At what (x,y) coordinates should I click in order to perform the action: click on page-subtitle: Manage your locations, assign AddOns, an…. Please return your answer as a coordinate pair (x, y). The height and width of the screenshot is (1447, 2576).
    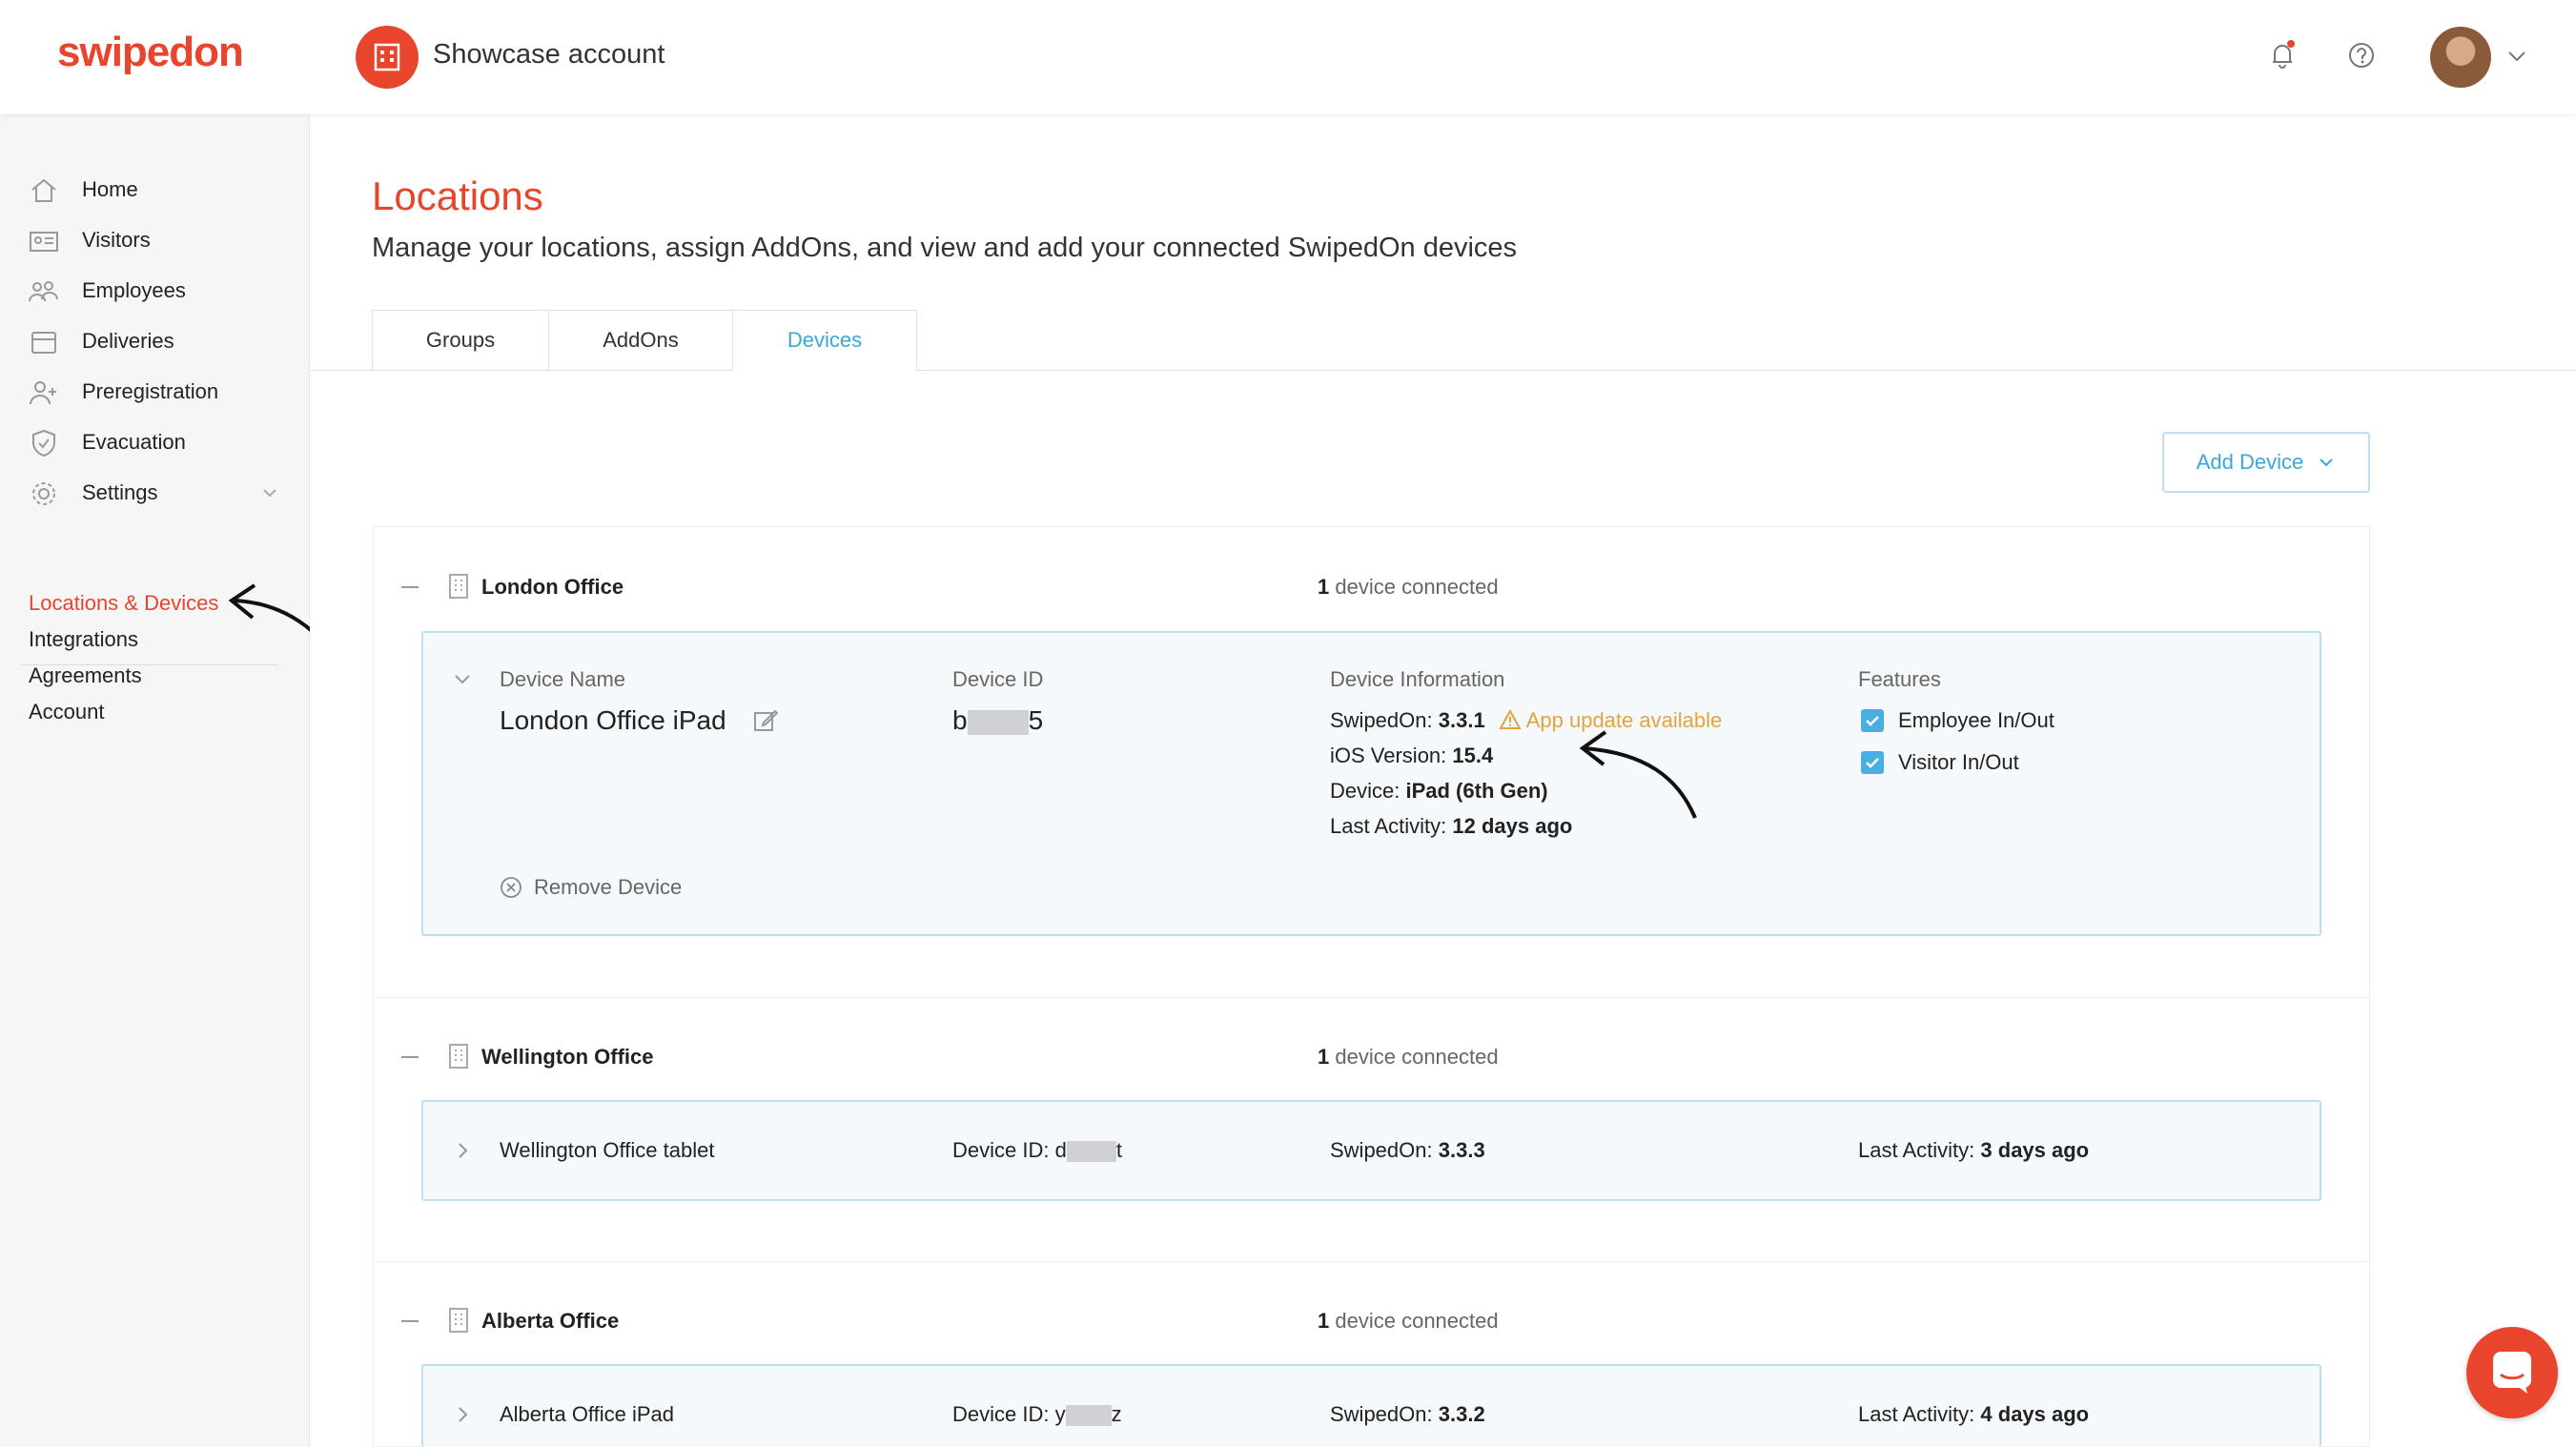
    Looking at the image, I should click on (945, 248).